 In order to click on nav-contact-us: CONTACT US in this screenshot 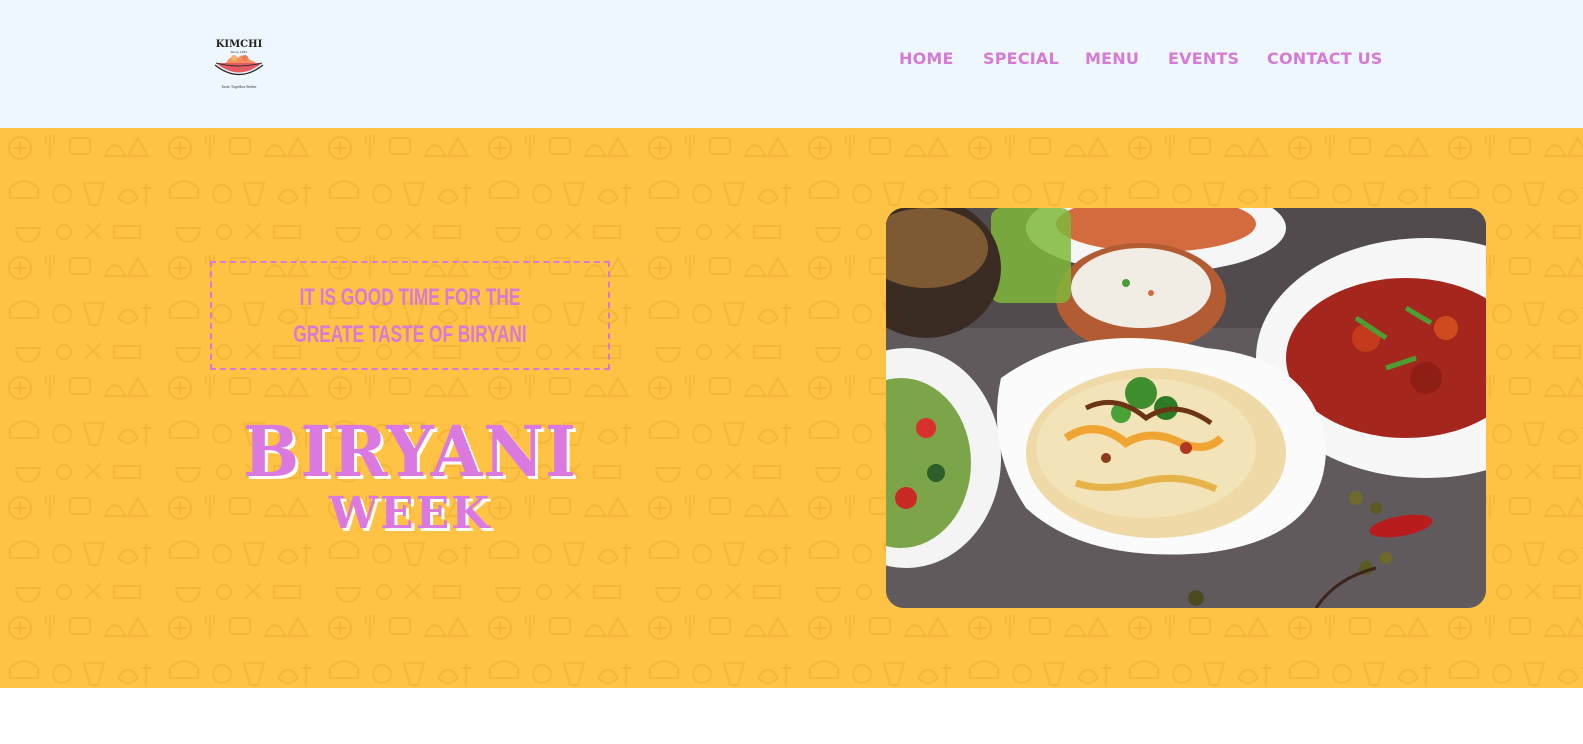, I will do `click(1325, 59)`.